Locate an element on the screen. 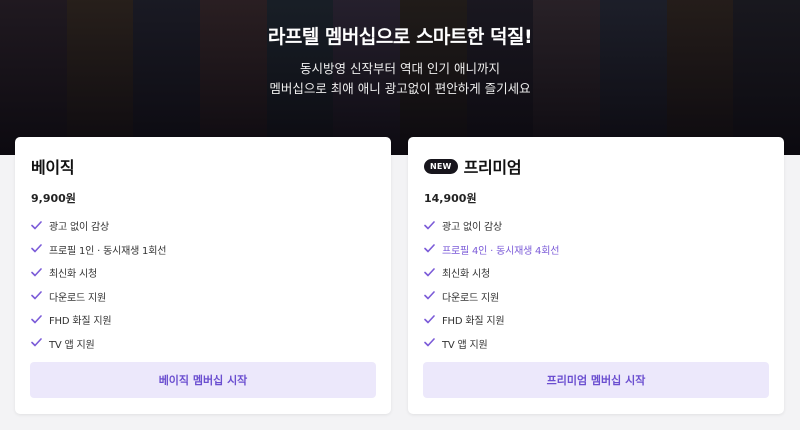 The image size is (800, 430). feature-text: 프로필 1인 · 동시재생 1회선 is located at coordinates (108, 251).